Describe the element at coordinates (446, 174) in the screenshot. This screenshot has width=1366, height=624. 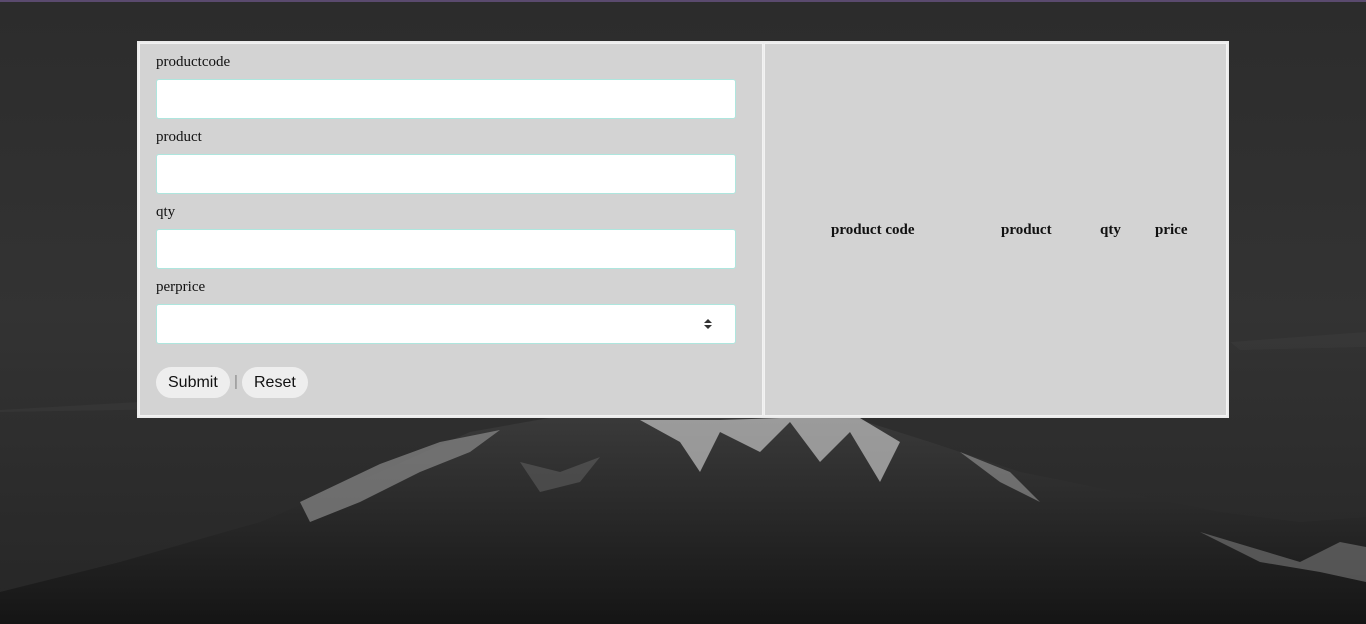
I see `product-input` at that location.